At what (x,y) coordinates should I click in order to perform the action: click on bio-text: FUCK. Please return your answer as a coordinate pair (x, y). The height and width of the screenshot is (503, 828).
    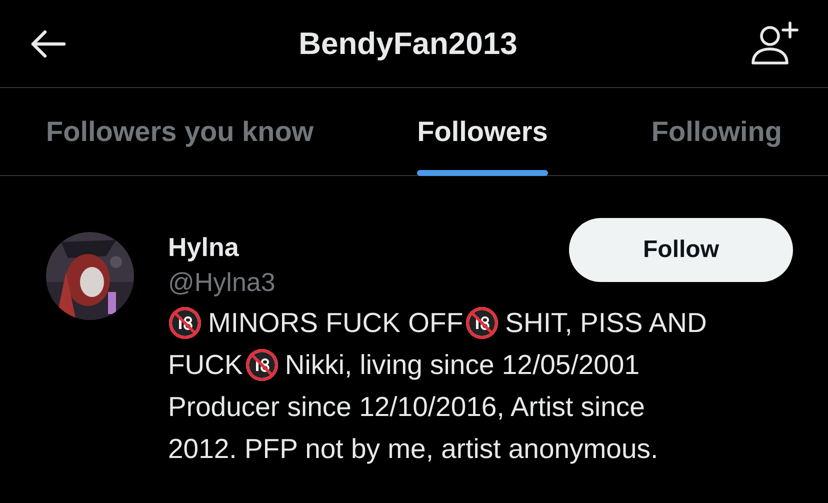
    Looking at the image, I should click on (205, 365).